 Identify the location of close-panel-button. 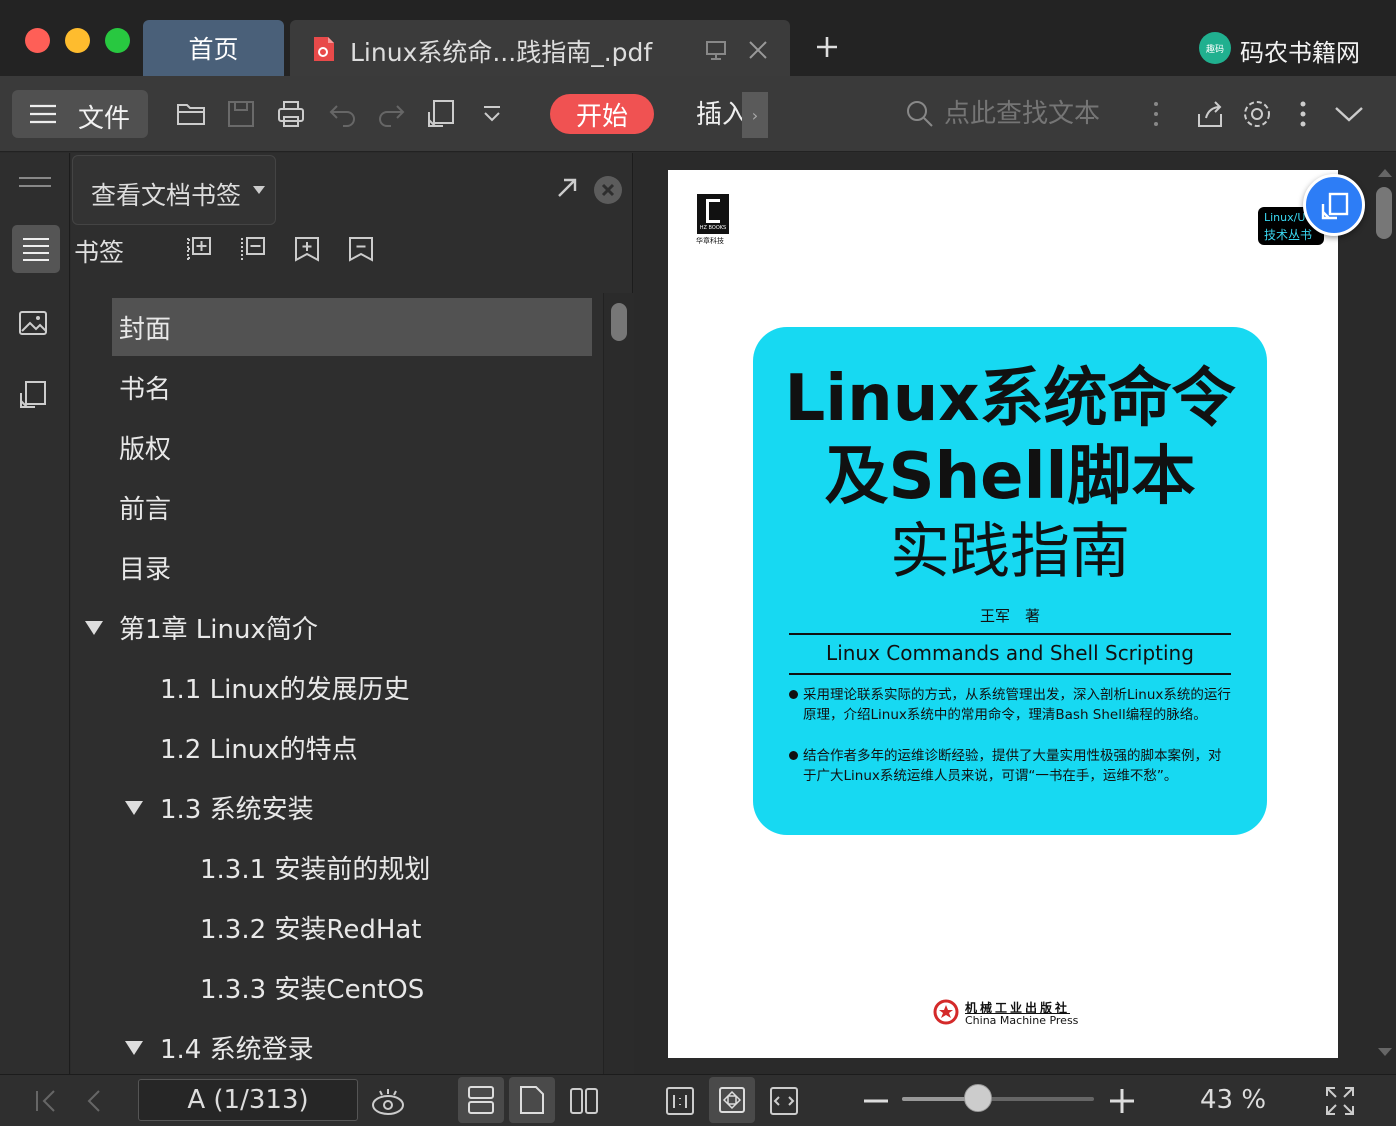
(608, 190).